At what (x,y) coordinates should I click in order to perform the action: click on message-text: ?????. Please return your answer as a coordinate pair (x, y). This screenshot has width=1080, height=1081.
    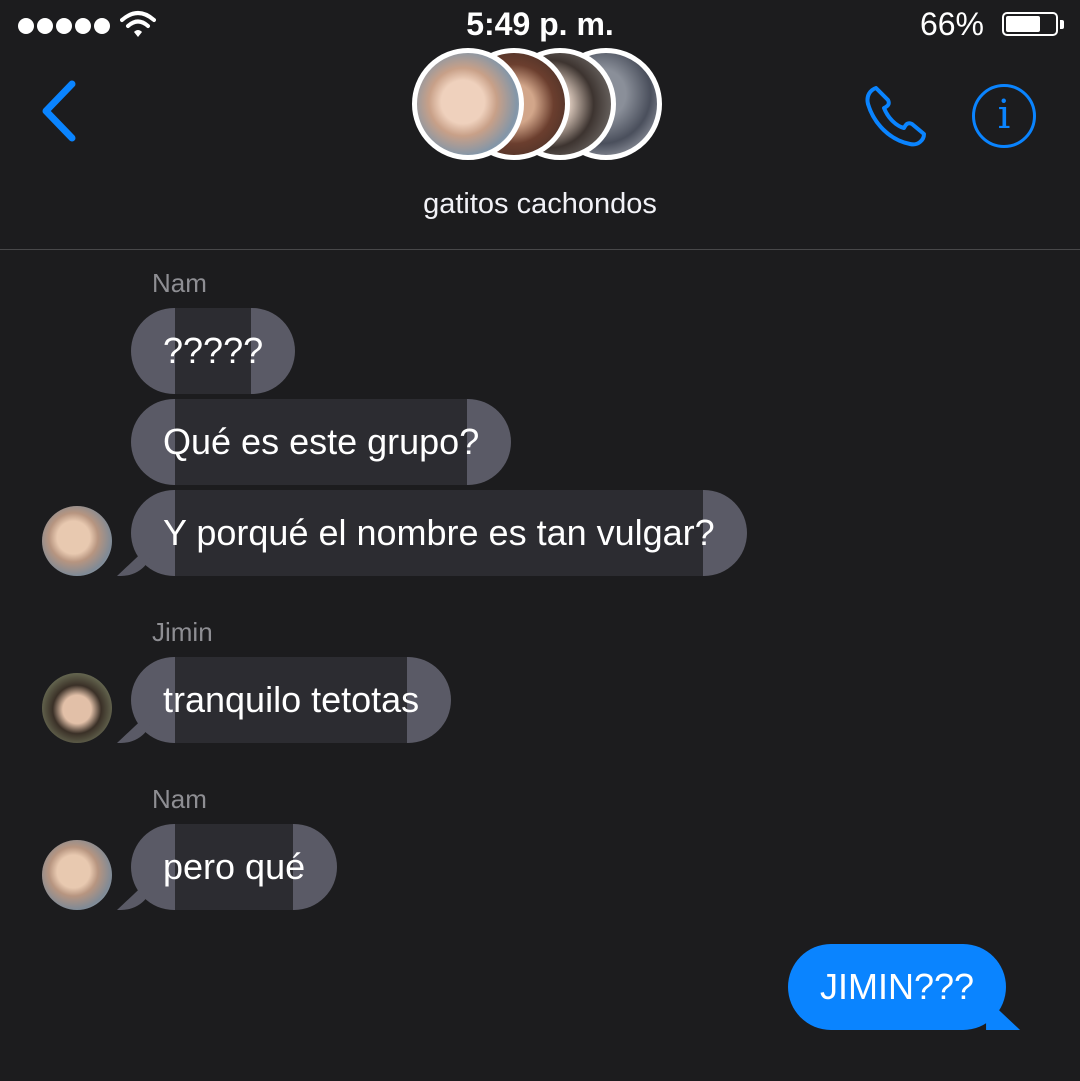
    Looking at the image, I should click on (213, 350).